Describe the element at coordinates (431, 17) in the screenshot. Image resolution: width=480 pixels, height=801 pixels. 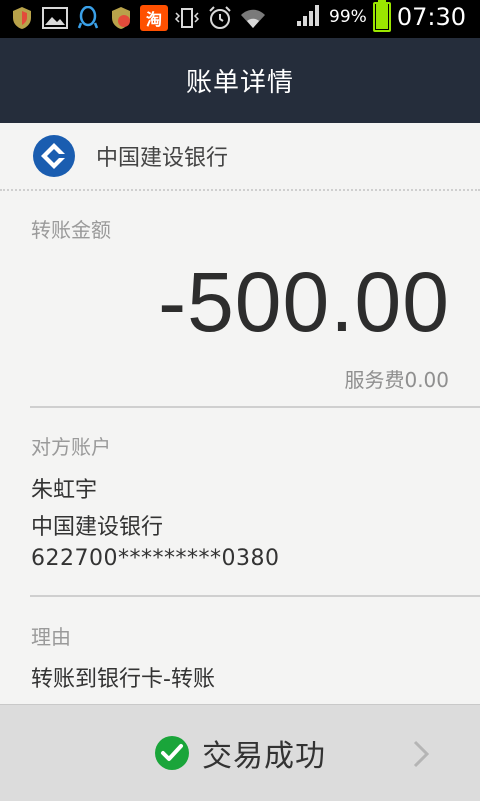
I see `clock: 07:30` at that location.